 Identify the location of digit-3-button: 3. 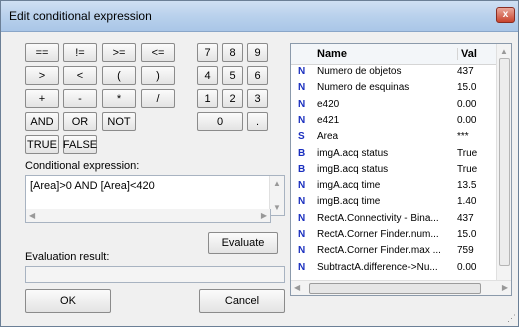
(257, 98).